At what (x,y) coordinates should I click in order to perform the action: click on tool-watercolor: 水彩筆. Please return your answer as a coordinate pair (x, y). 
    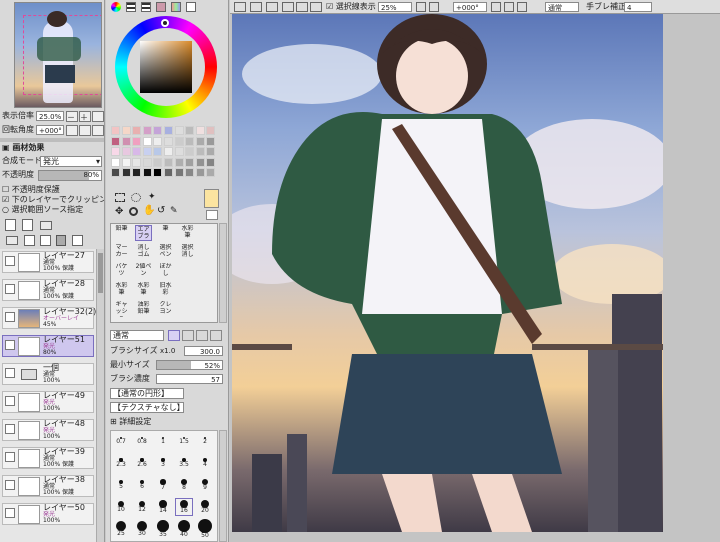
    Looking at the image, I should click on (187, 233).